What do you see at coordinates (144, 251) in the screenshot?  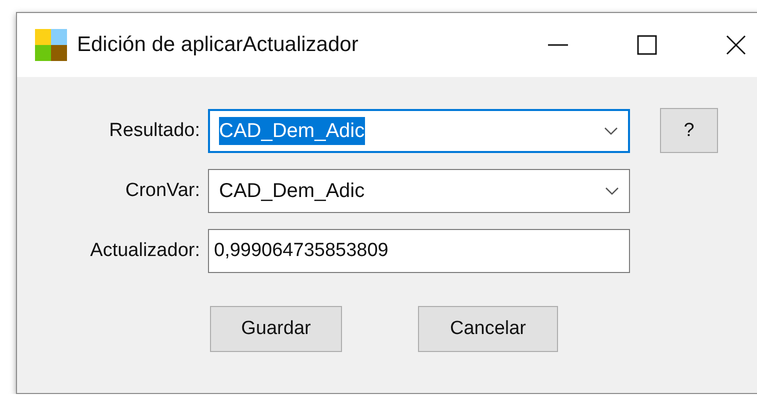 I see `field-label: Actualizador:` at bounding box center [144, 251].